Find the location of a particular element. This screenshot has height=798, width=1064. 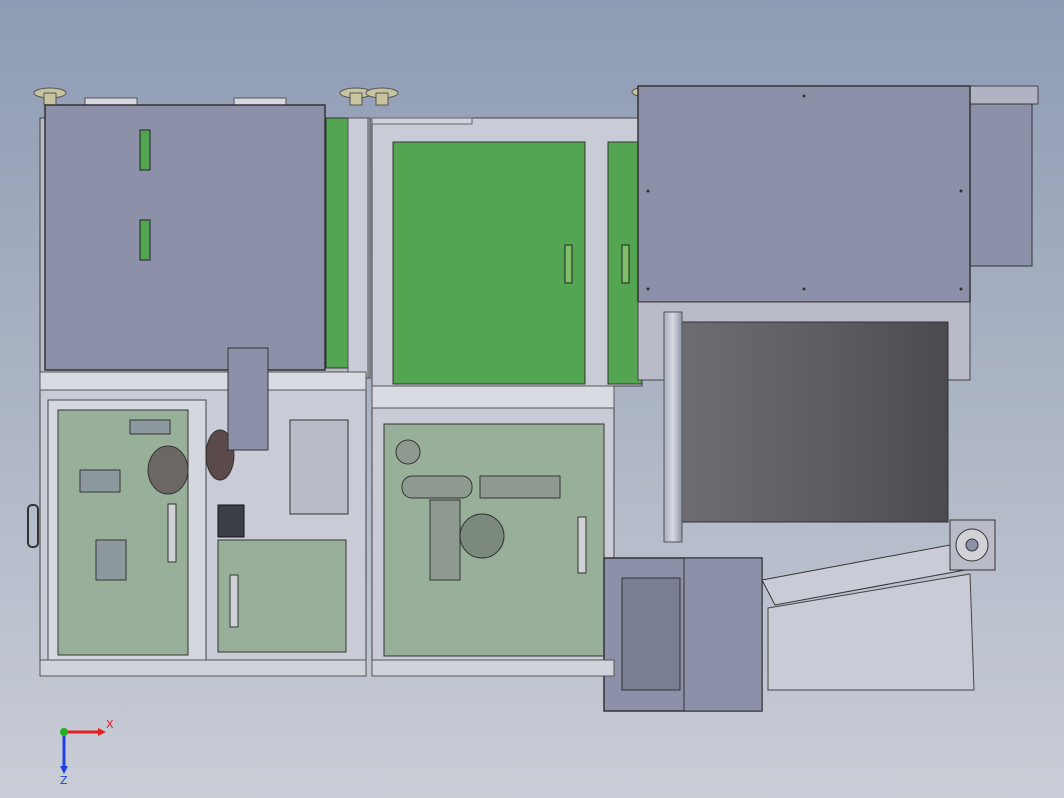

middle-green-door-right is located at coordinates (625, 263).